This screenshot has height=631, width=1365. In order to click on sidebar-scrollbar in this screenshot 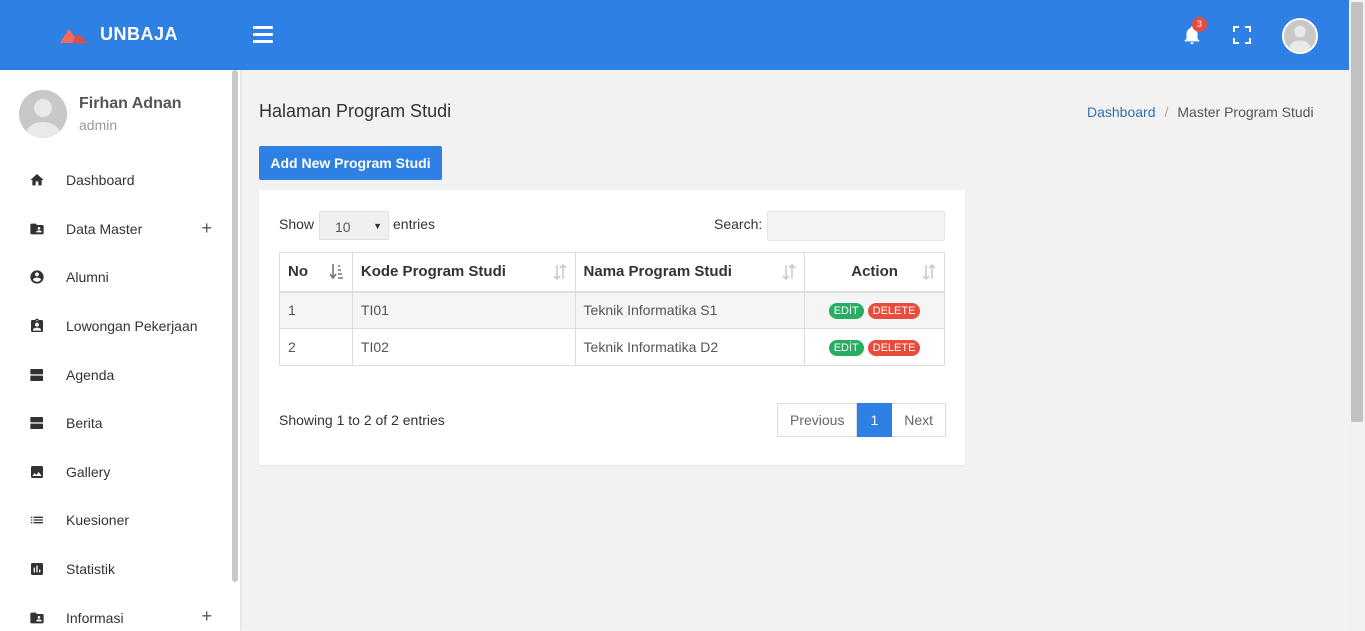, I will do `click(235, 326)`.